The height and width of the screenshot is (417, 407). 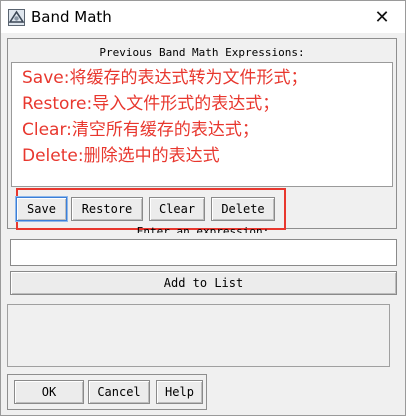 What do you see at coordinates (179, 392) in the screenshot?
I see `help-button: Help` at bounding box center [179, 392].